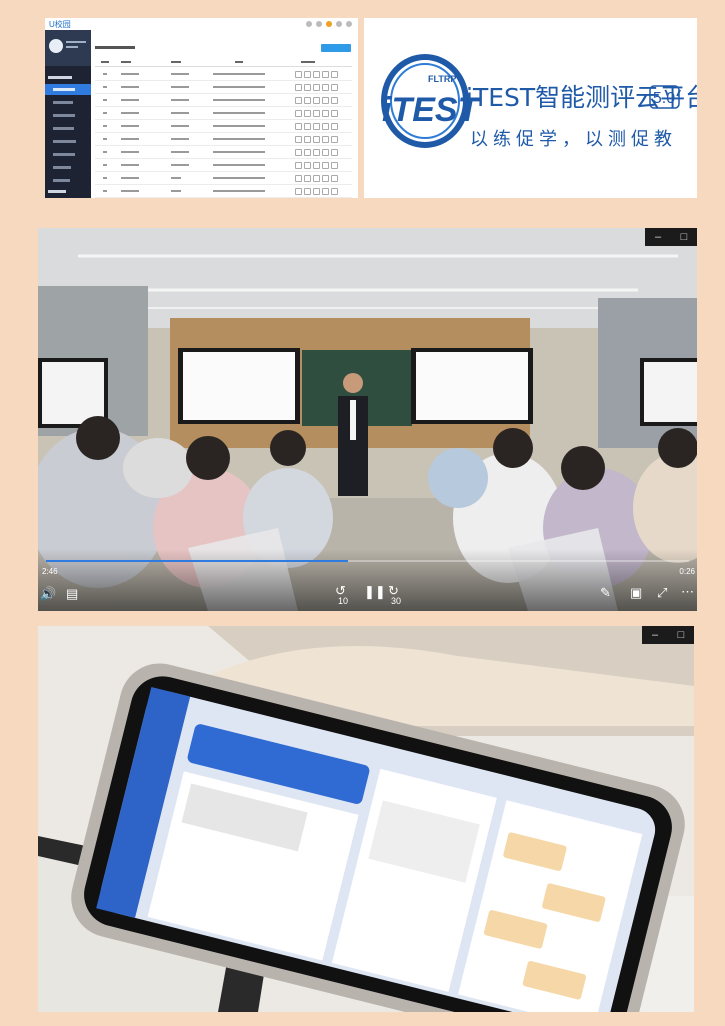 This screenshot has height=1026, width=725. I want to click on fullscreen-icon: ⤢, so click(662, 592).